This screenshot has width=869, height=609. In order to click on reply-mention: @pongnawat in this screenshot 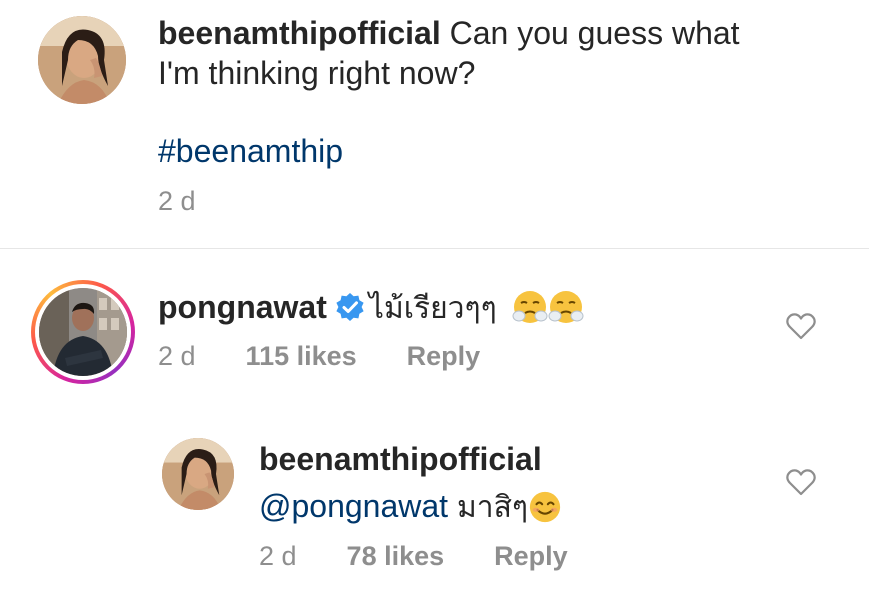, I will do `click(353, 506)`.